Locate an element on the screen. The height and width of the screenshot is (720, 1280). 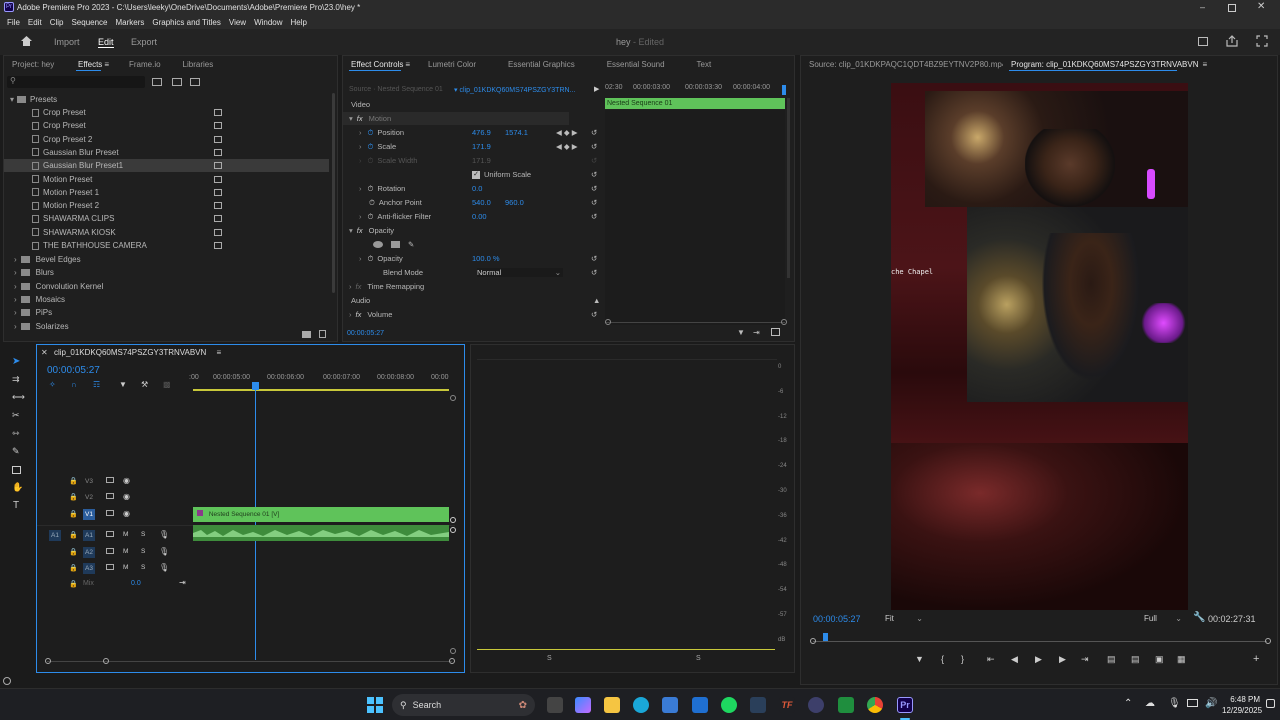
status-icon is located at coordinates (7, 681).